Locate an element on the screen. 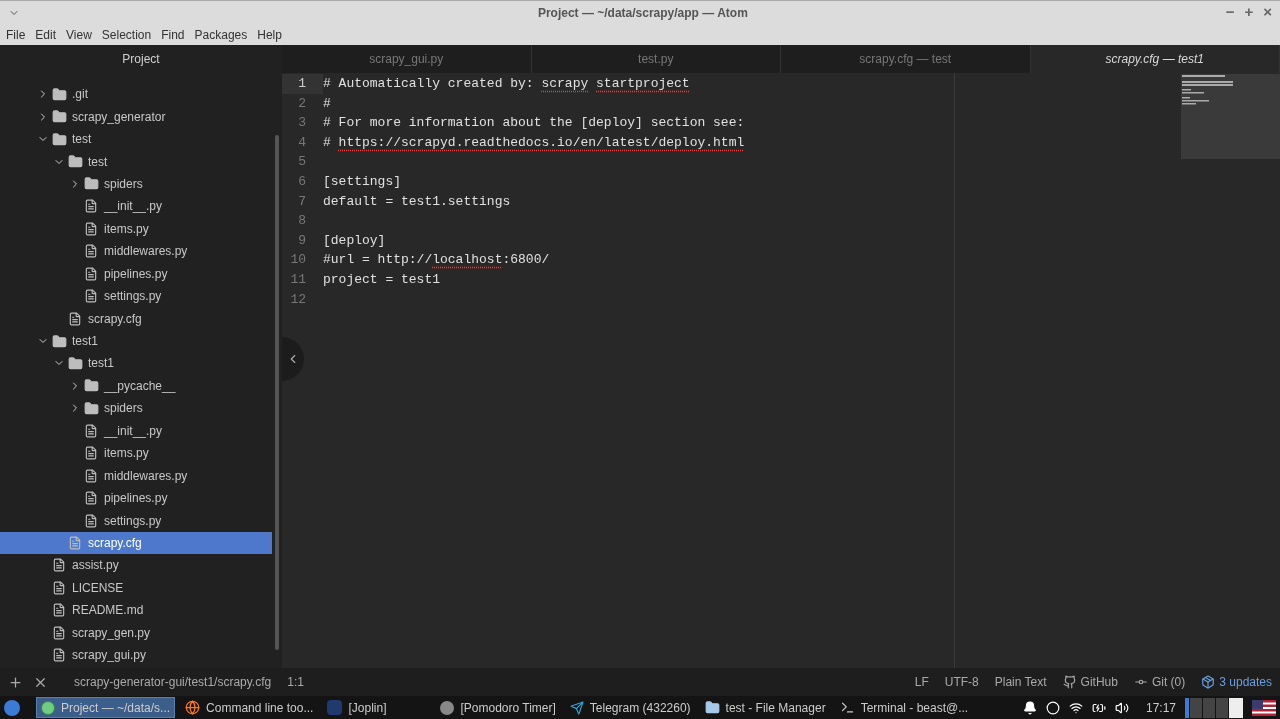 This screenshot has width=1280, height=719. updates-link: 3 updates is located at coordinates (1245, 682).